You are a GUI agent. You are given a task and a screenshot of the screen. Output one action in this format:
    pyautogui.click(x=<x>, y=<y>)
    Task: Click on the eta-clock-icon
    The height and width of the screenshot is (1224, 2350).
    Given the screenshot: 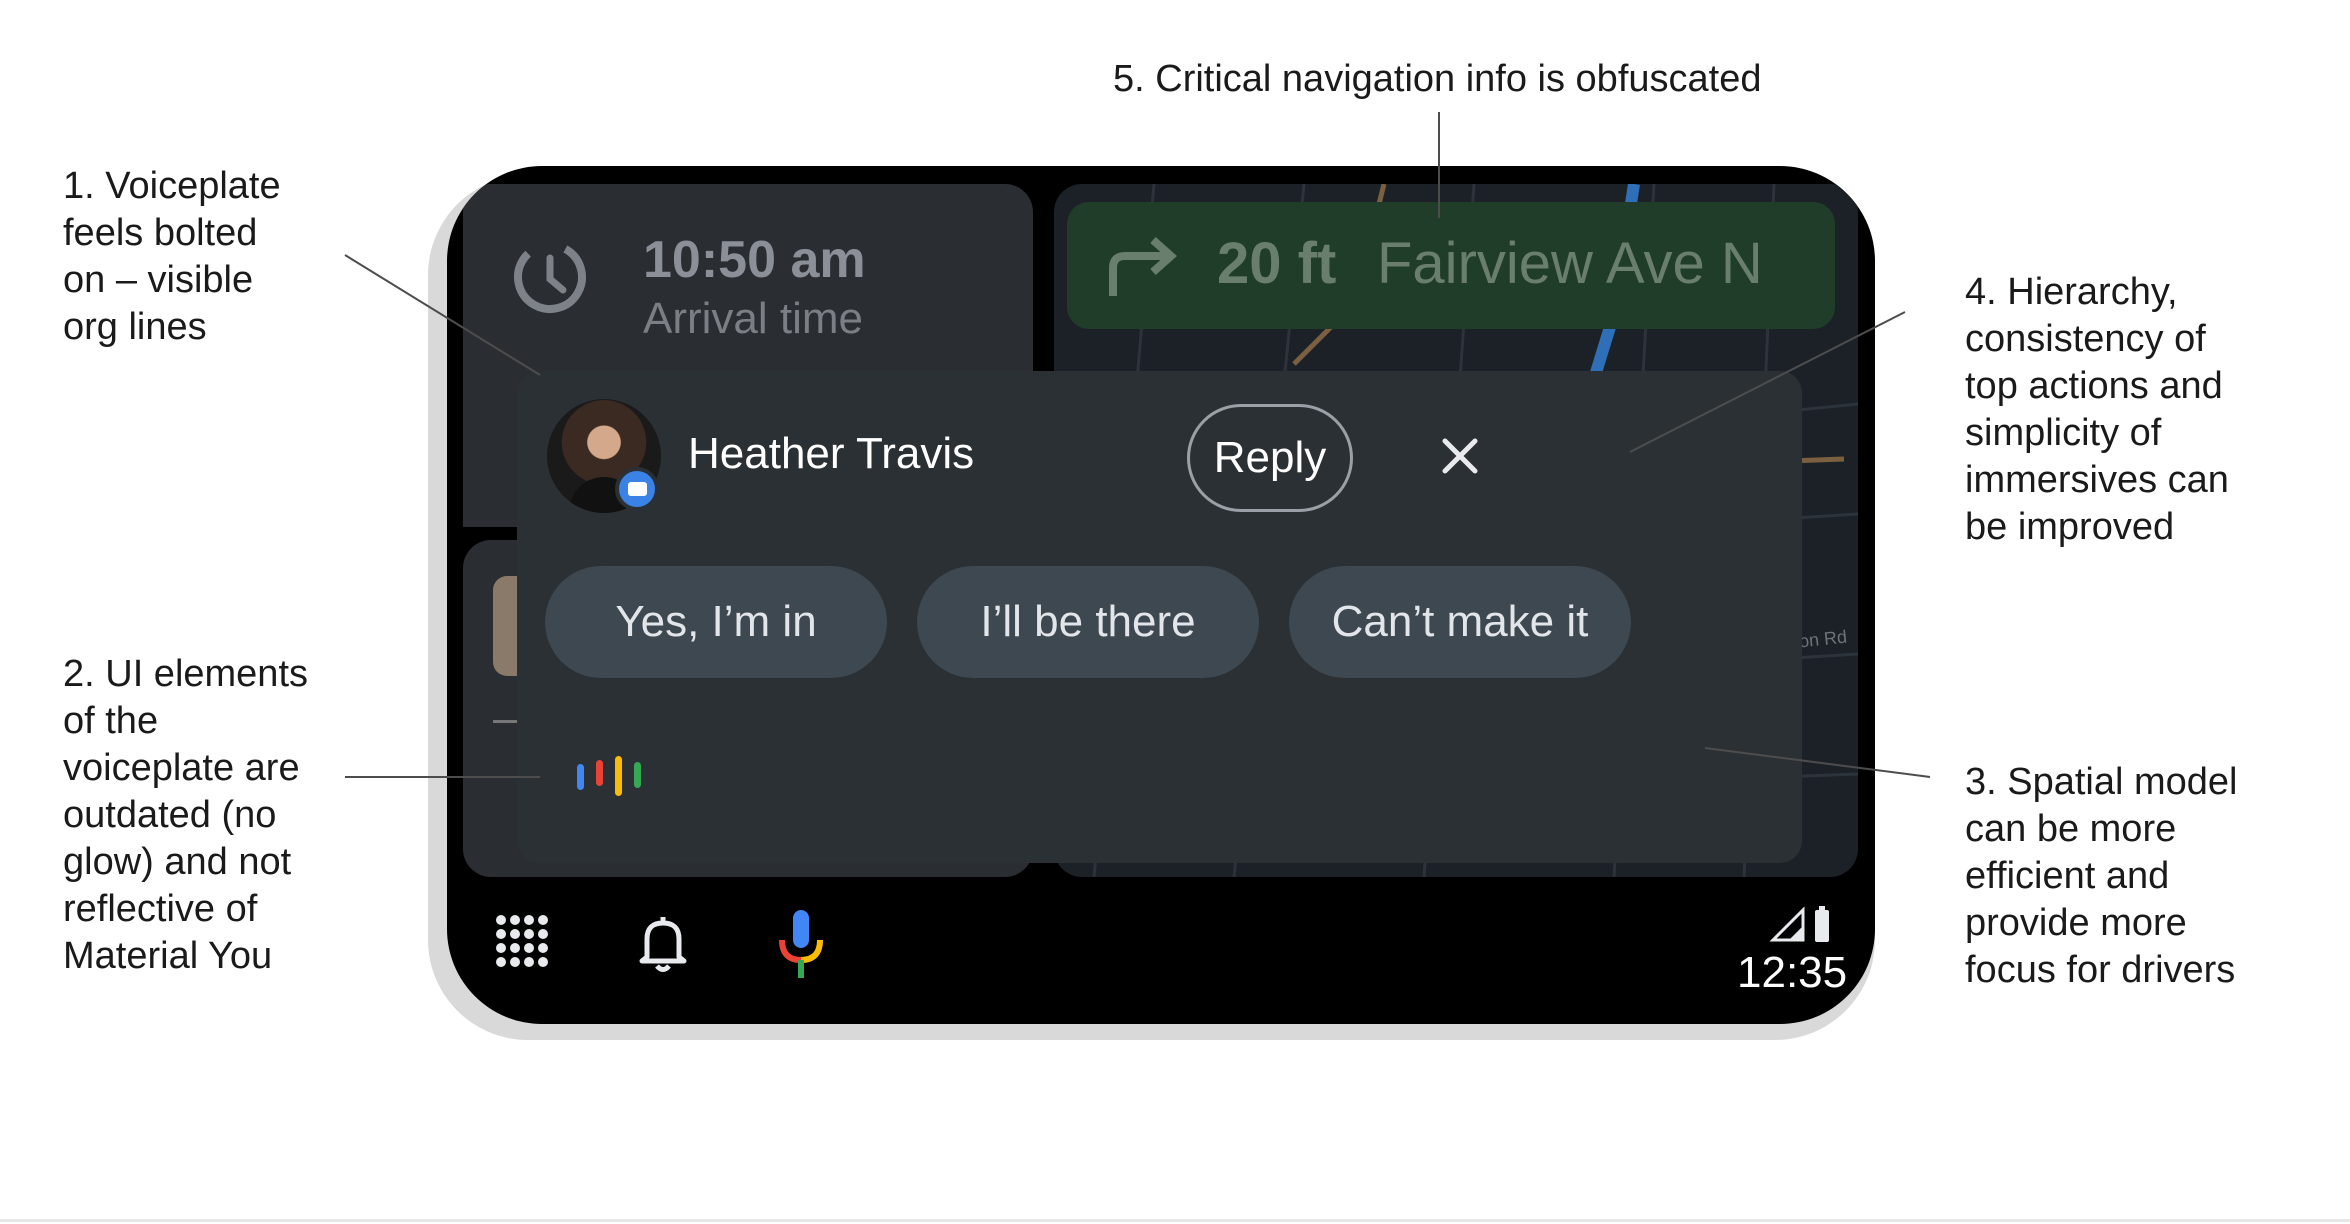 What is the action you would take?
    pyautogui.click(x=550, y=277)
    